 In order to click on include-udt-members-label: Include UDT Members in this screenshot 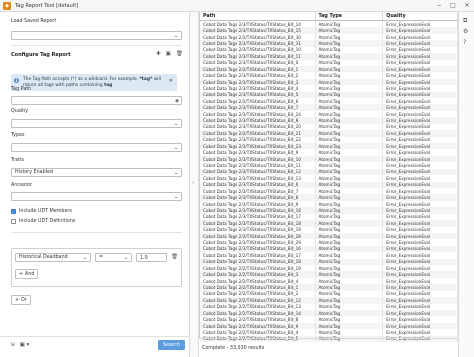, I will do `click(45, 211)`.